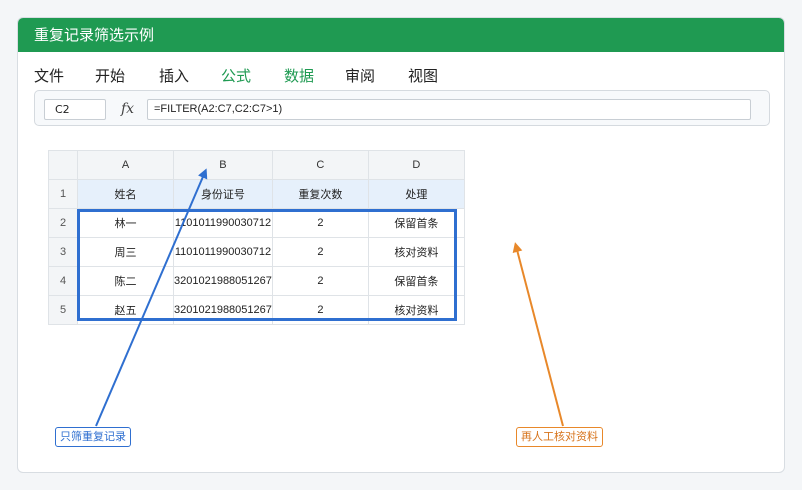 This screenshot has height=490, width=802. Describe the element at coordinates (299, 76) in the screenshot. I see `menu-data: 数据` at that location.